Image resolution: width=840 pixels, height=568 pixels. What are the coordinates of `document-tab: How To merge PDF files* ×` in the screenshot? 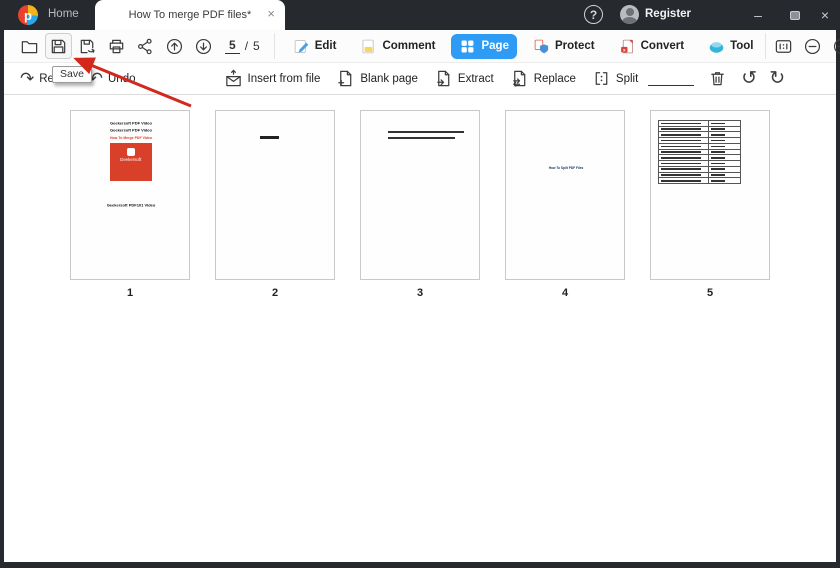 It's located at (190, 15).